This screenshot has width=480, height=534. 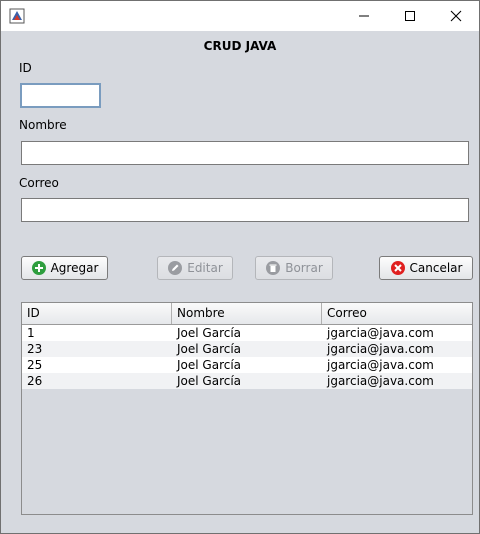 I want to click on editar-button: Editar, so click(x=195, y=268).